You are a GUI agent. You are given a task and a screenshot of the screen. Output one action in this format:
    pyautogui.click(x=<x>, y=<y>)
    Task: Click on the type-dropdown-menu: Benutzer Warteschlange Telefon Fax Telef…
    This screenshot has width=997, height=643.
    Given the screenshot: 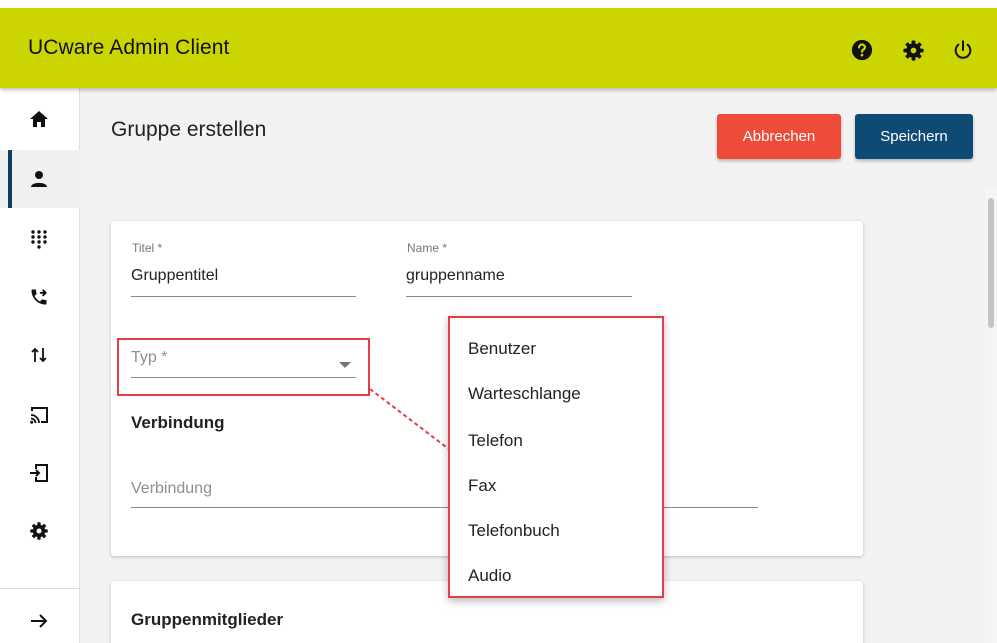 What is the action you would take?
    pyautogui.click(x=556, y=457)
    